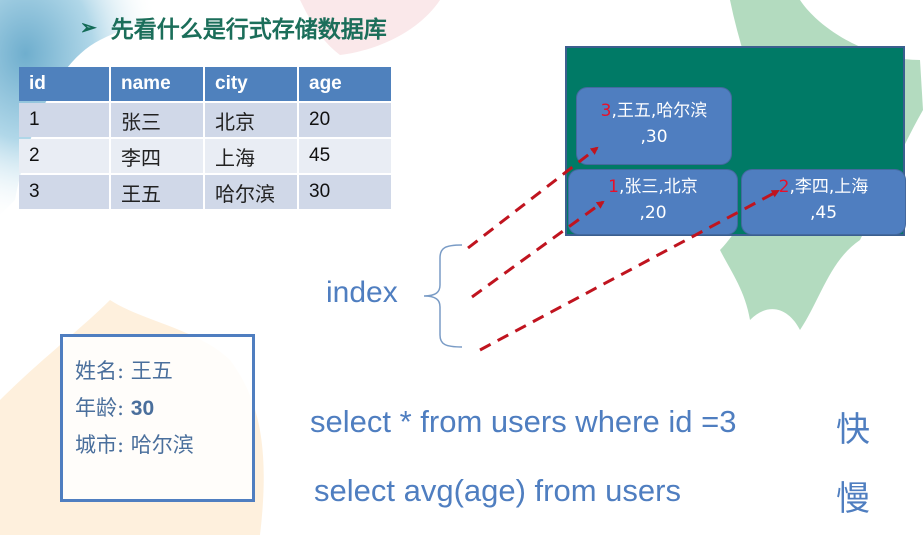  What do you see at coordinates (151, 371) in the screenshot?
I see `record-field-value: 王五` at bounding box center [151, 371].